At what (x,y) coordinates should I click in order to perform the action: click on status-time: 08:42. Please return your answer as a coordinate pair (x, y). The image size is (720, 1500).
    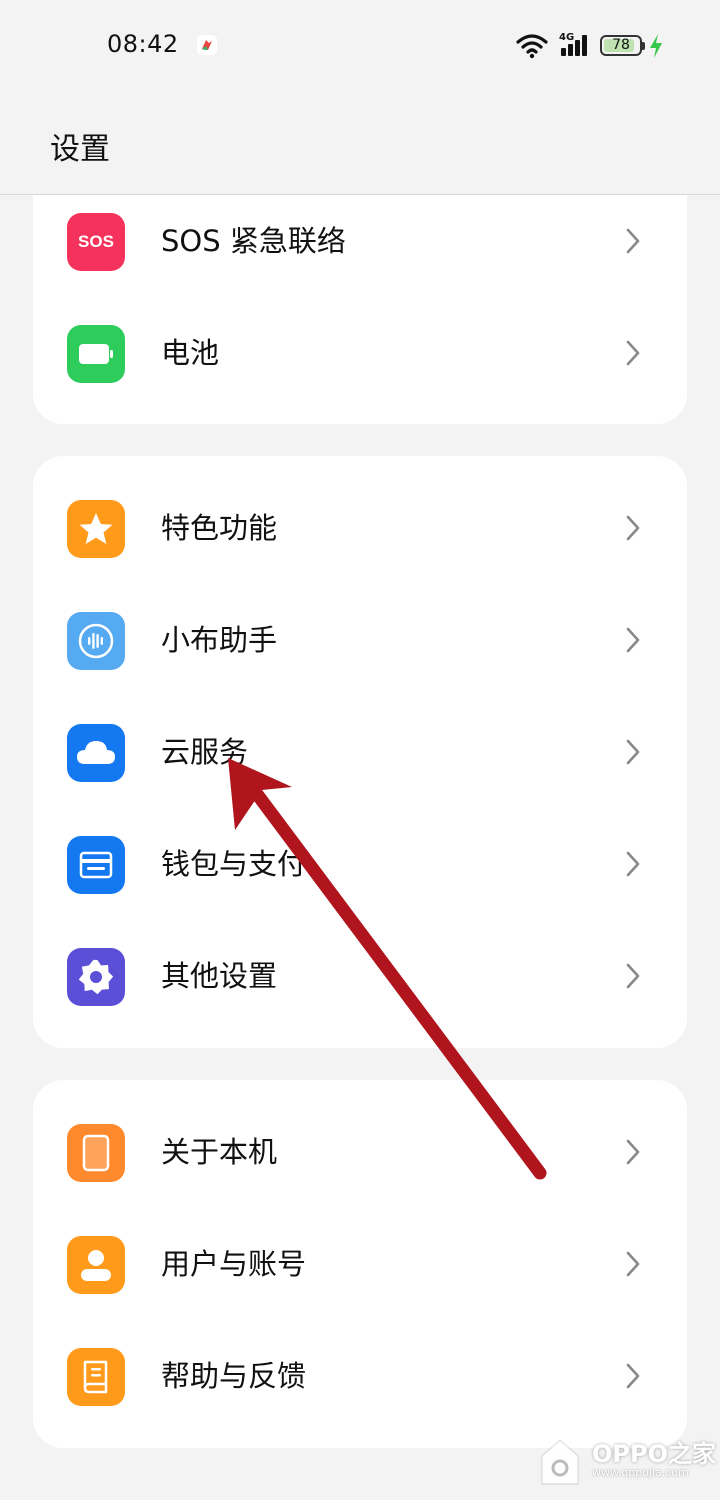
    Looking at the image, I should click on (143, 44).